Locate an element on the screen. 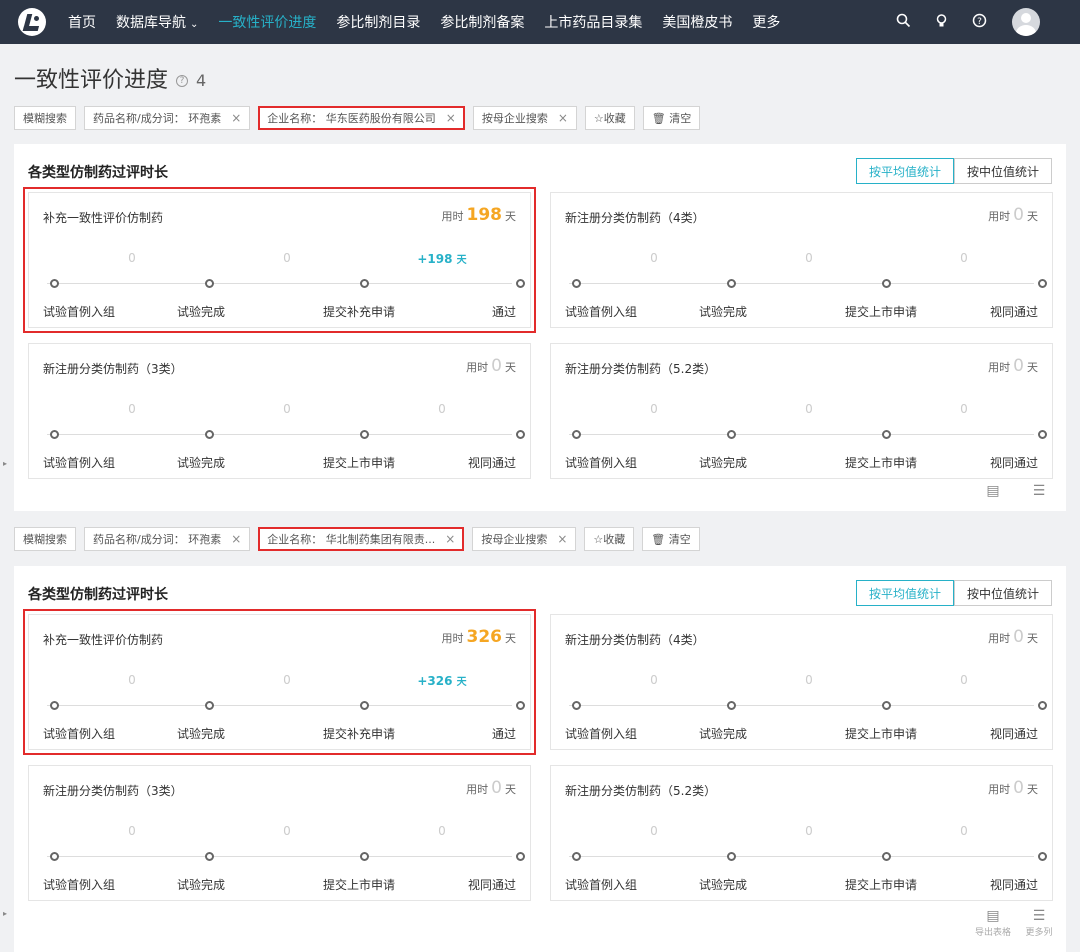 Image resolution: width=1080 pixels, height=952 pixels. nav-reference-filing: 参比制剂备案 is located at coordinates (482, 22).